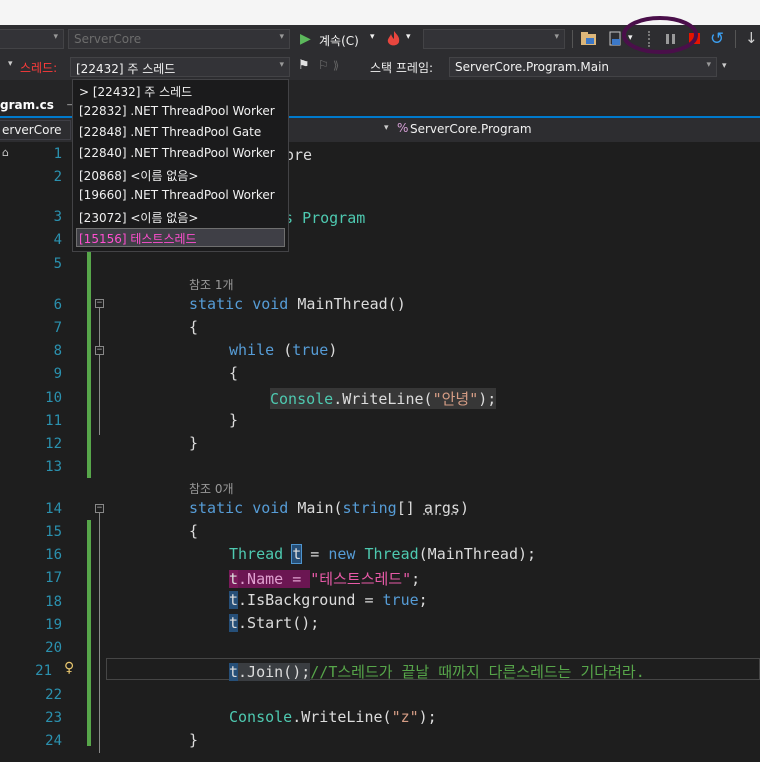 The height and width of the screenshot is (762, 760). I want to click on code-line-24: }, so click(194, 740).